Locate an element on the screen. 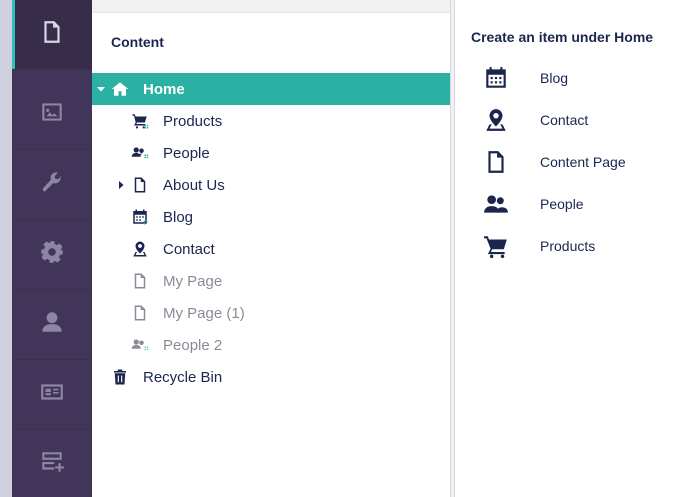 This screenshot has height=497, width=687. id-card-icon is located at coordinates (52, 394).